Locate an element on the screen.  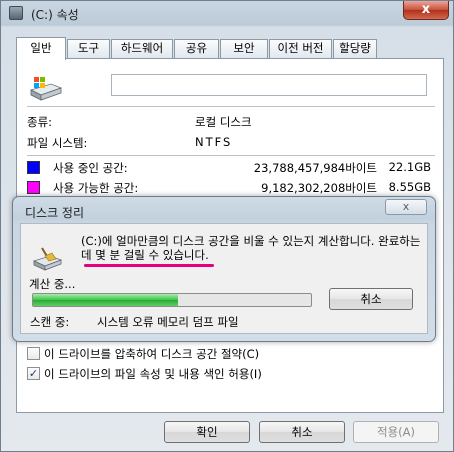
tab-security: 보안 is located at coordinates (244, 48).